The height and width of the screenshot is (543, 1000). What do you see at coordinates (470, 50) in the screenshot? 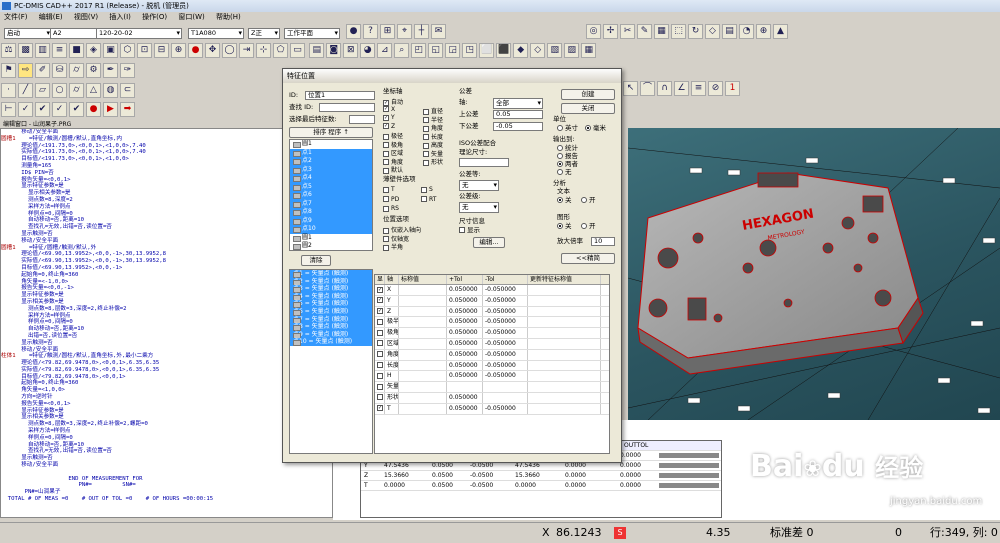
I see `box4-icon: ◳` at bounding box center [470, 50].